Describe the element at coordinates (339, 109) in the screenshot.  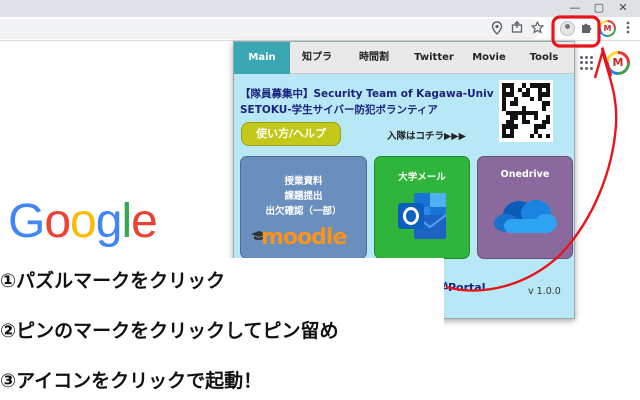
I see `recruit-banner-subtitle: SETOKU-学生サイバー防犯ボランティア` at that location.